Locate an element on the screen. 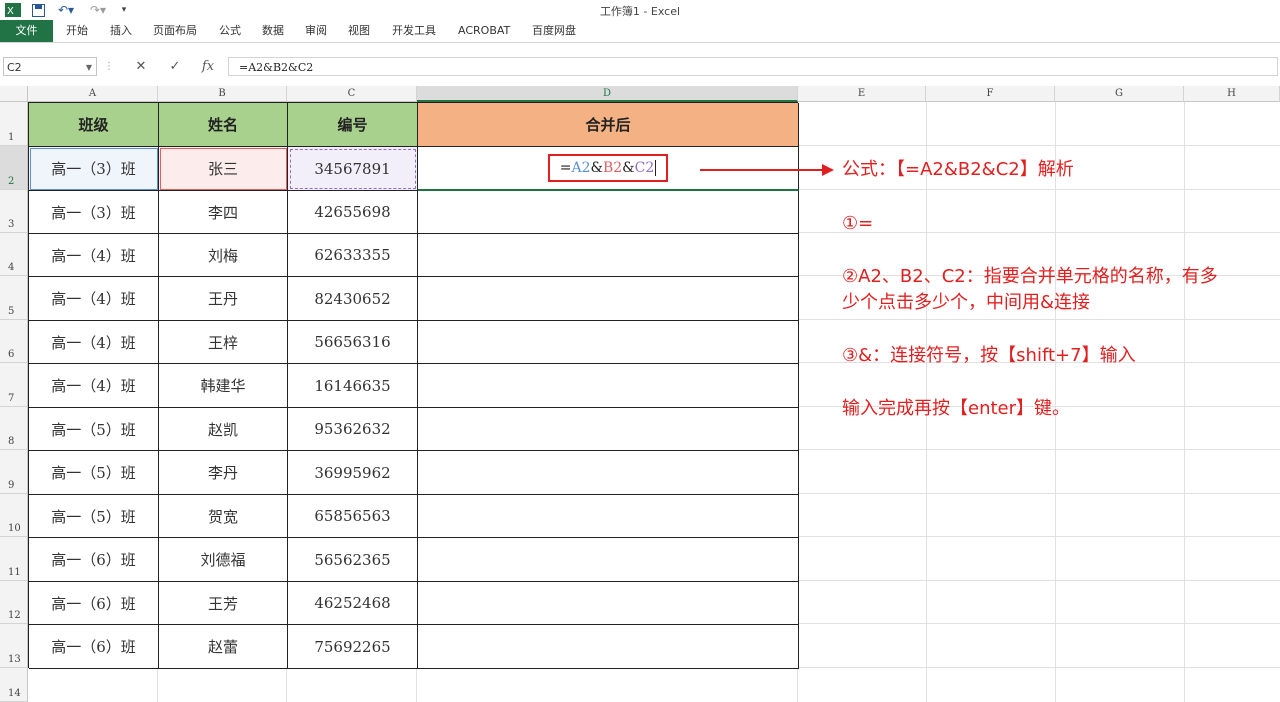 This screenshot has width=1280, height=702. window-title: 工作簿1 - Excel is located at coordinates (640, 11).